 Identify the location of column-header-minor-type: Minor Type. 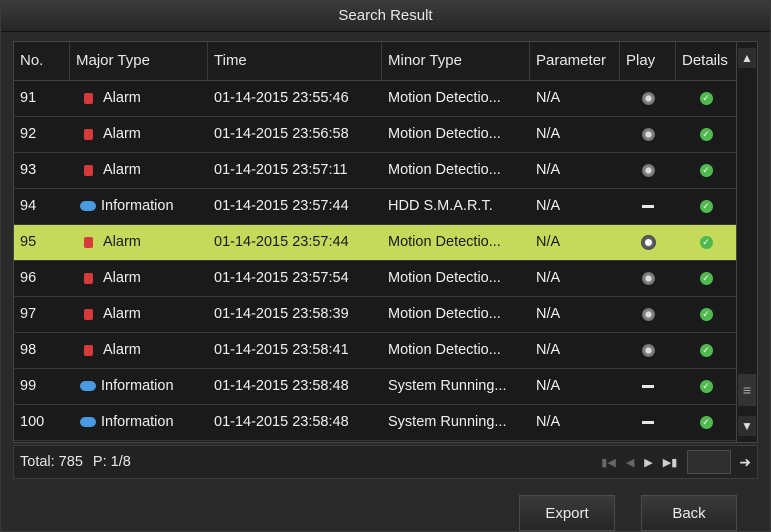
(456, 61).